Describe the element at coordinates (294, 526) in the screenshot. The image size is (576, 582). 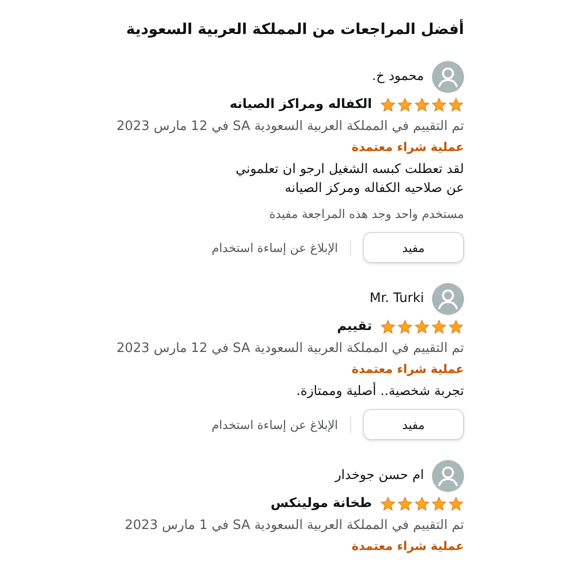
I see `review-date: تم التقييم في المملكة العربية السعودية SA في 1 مارس 2023` at that location.